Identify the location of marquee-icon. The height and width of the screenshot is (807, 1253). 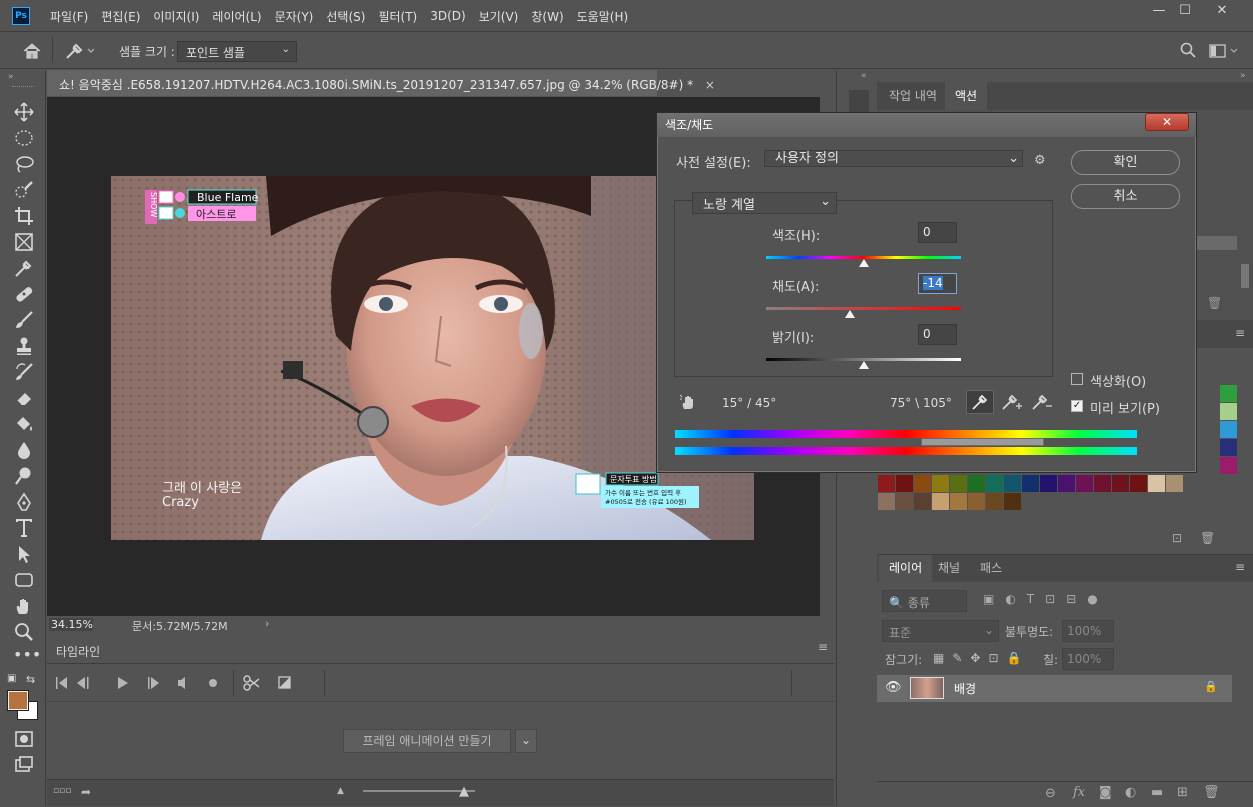
(24, 138).